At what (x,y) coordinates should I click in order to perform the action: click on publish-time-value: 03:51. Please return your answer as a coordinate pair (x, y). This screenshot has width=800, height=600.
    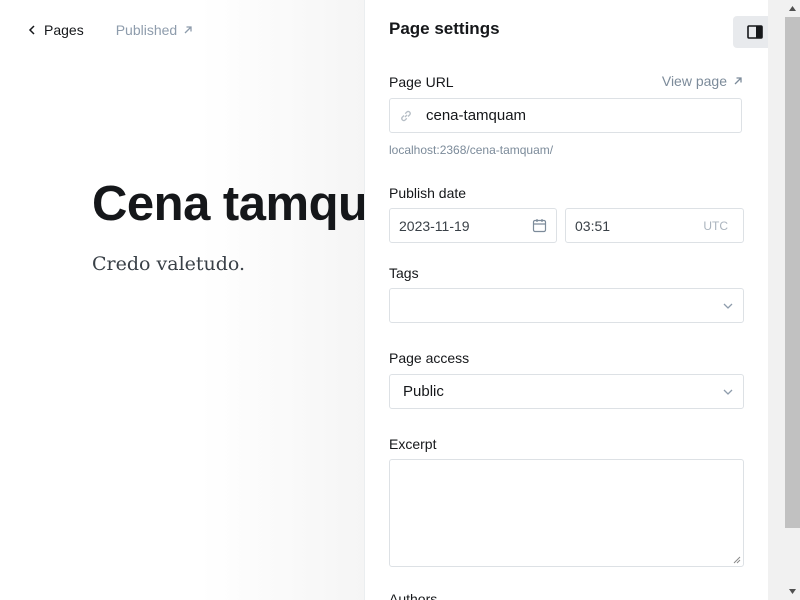
    Looking at the image, I should click on (593, 225).